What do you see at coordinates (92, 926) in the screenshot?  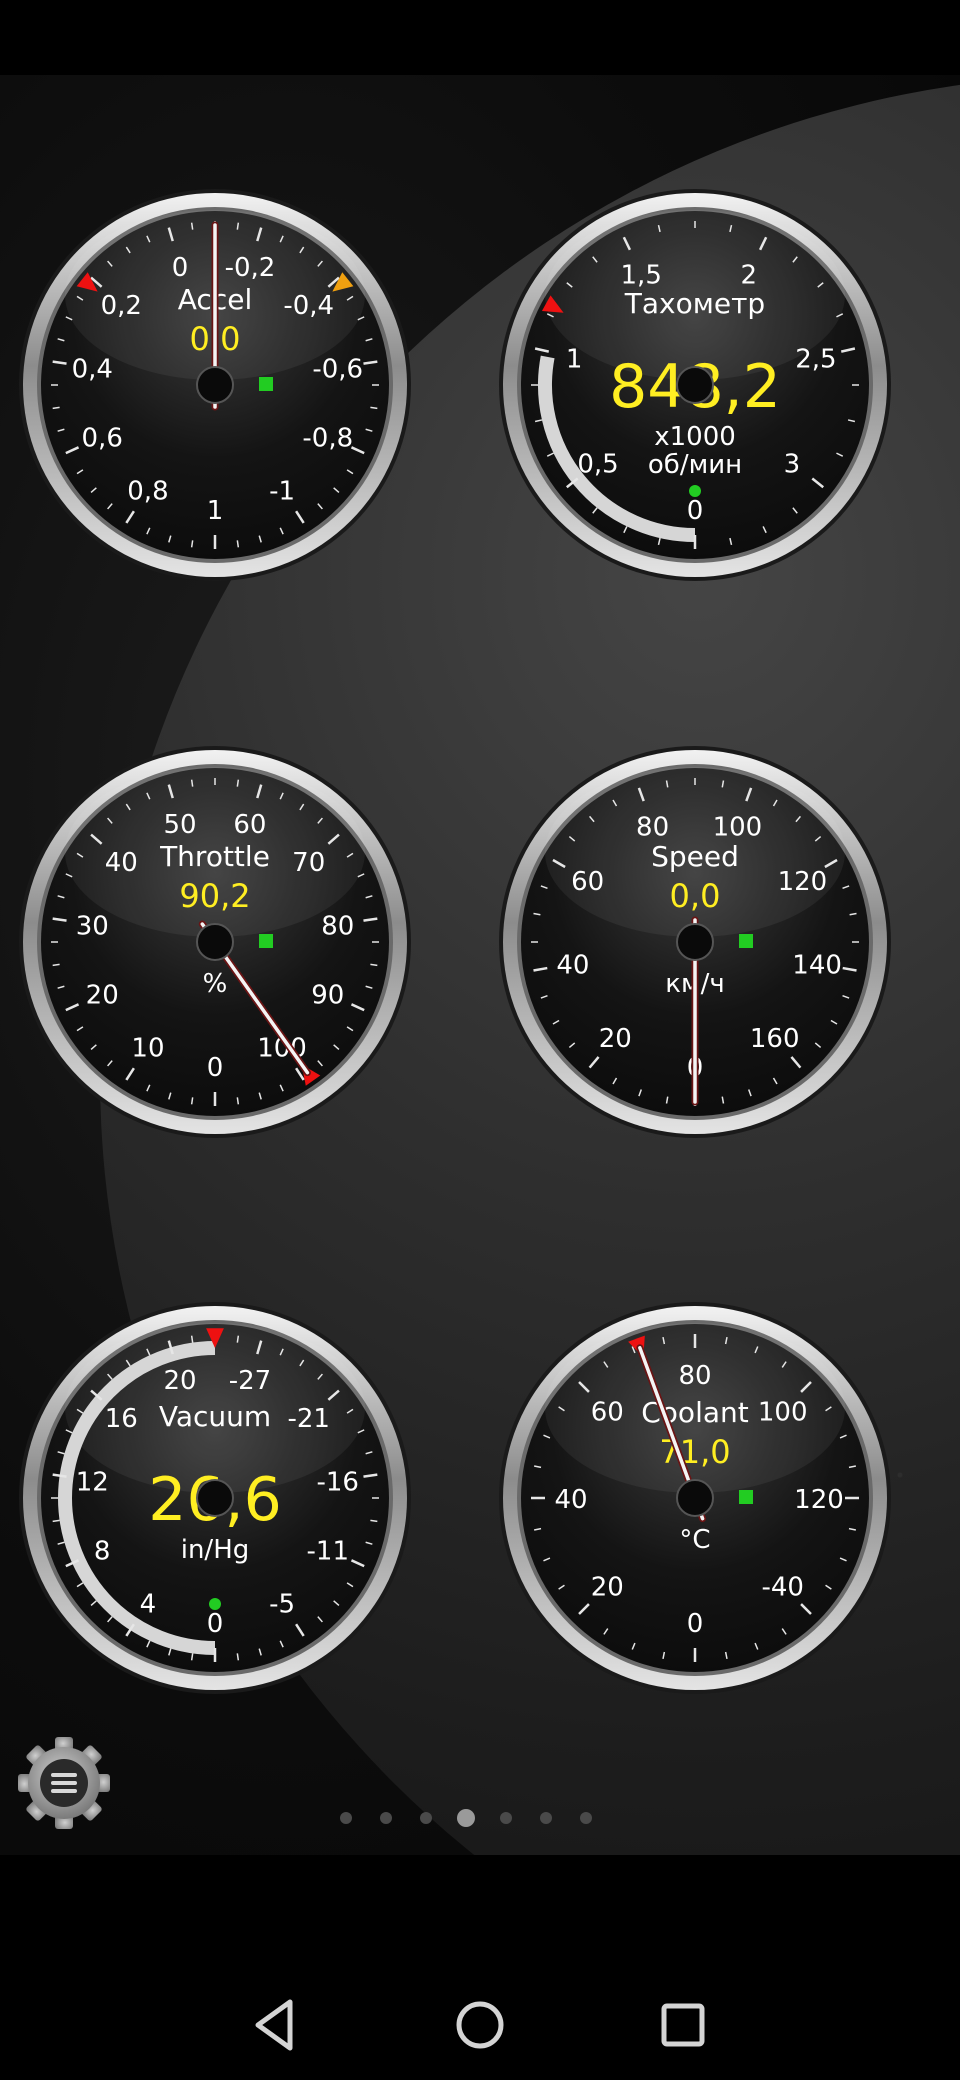 I see `gauge-tick-label: 30` at bounding box center [92, 926].